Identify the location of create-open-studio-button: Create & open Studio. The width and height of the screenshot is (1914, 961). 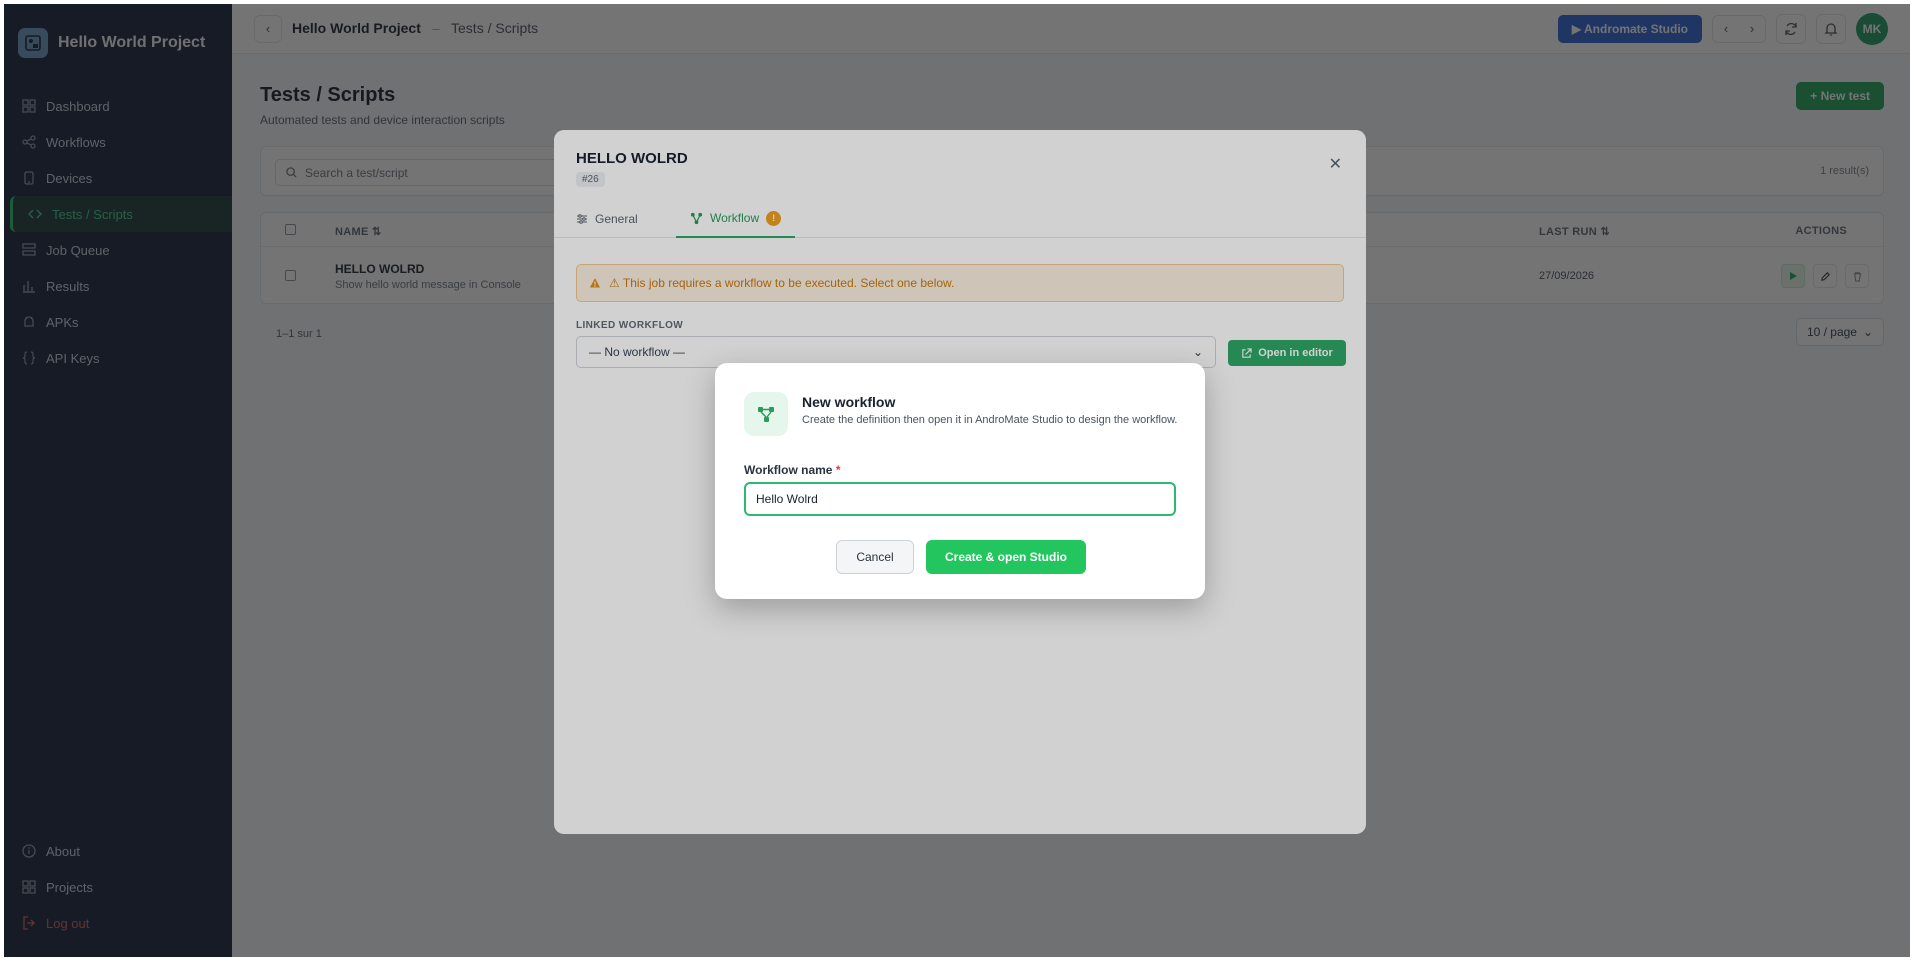
(1006, 557).